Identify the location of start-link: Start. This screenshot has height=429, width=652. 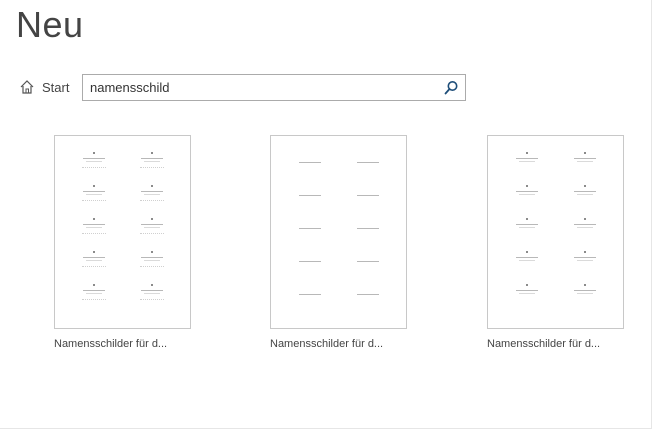
(44, 87).